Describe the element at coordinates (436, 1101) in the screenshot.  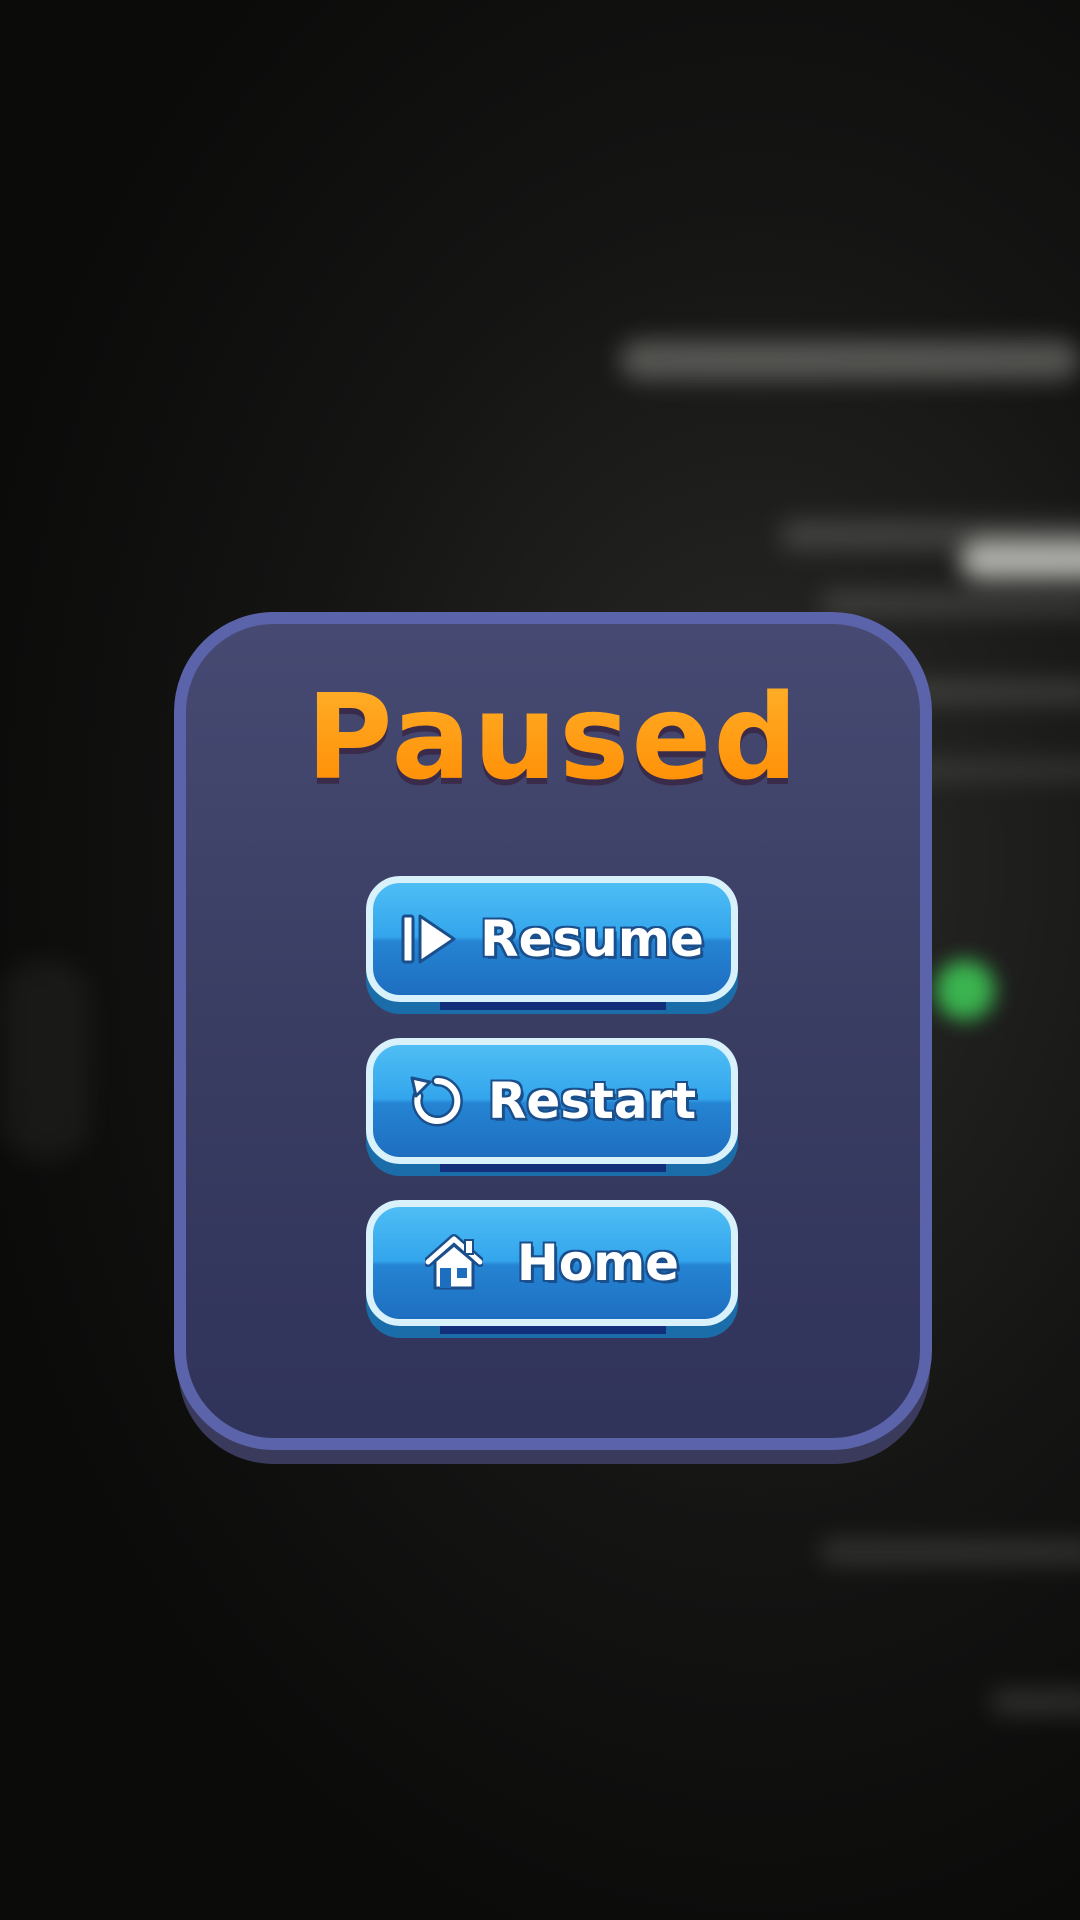
I see `restart-icon` at that location.